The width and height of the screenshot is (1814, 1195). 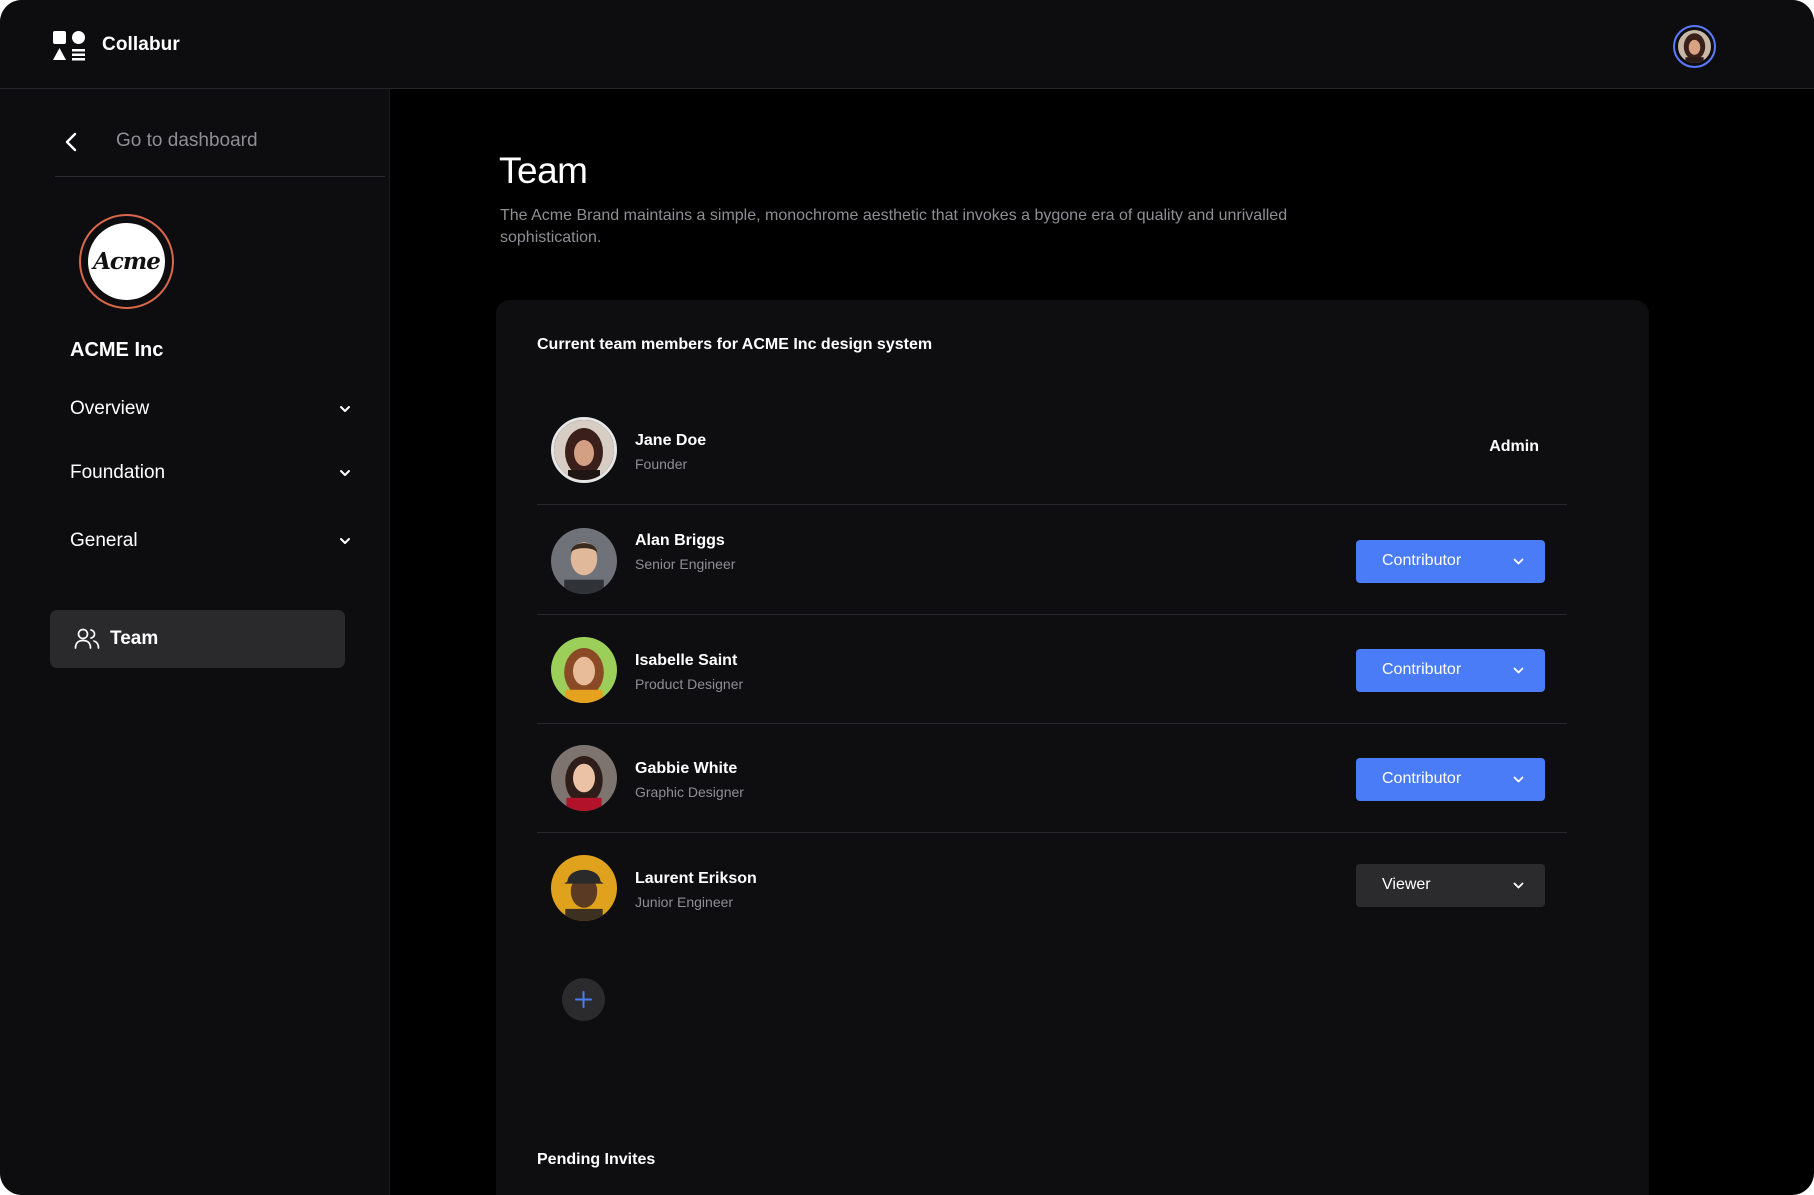 What do you see at coordinates (686, 768) in the screenshot?
I see `member-name: Gabbie White` at bounding box center [686, 768].